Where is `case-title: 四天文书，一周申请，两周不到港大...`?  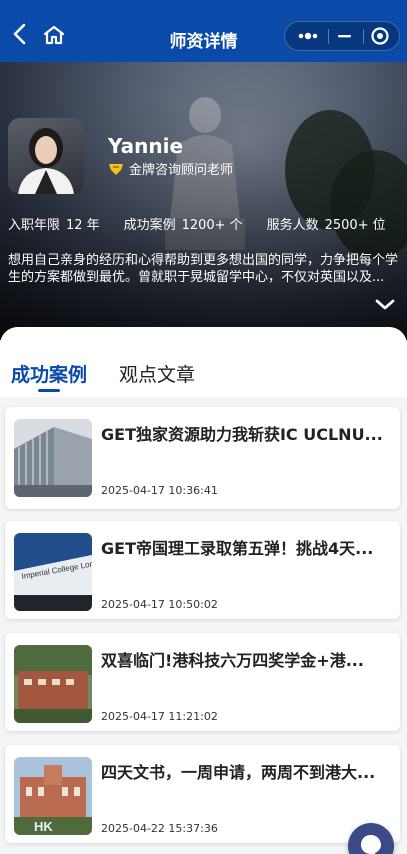 case-title: 四天文书，一周申请，两周不到港大... is located at coordinates (238, 772).